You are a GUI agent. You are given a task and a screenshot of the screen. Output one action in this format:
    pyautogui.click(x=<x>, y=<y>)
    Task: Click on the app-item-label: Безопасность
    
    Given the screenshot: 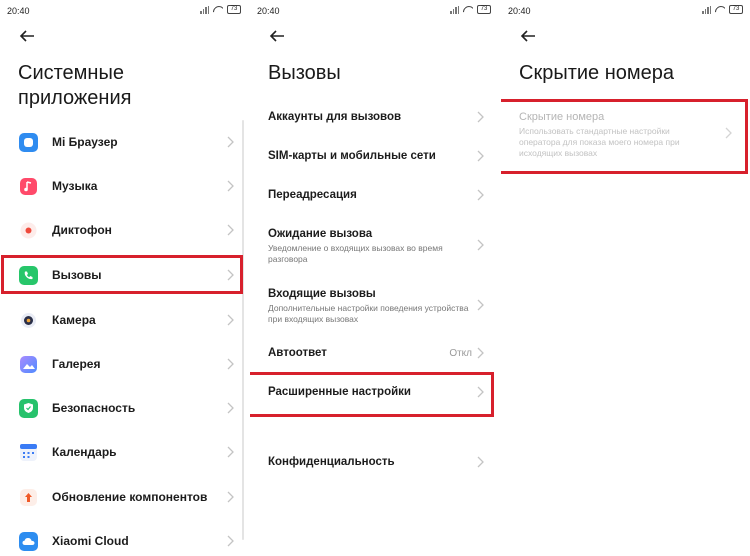 What is the action you would take?
    pyautogui.click(x=94, y=408)
    